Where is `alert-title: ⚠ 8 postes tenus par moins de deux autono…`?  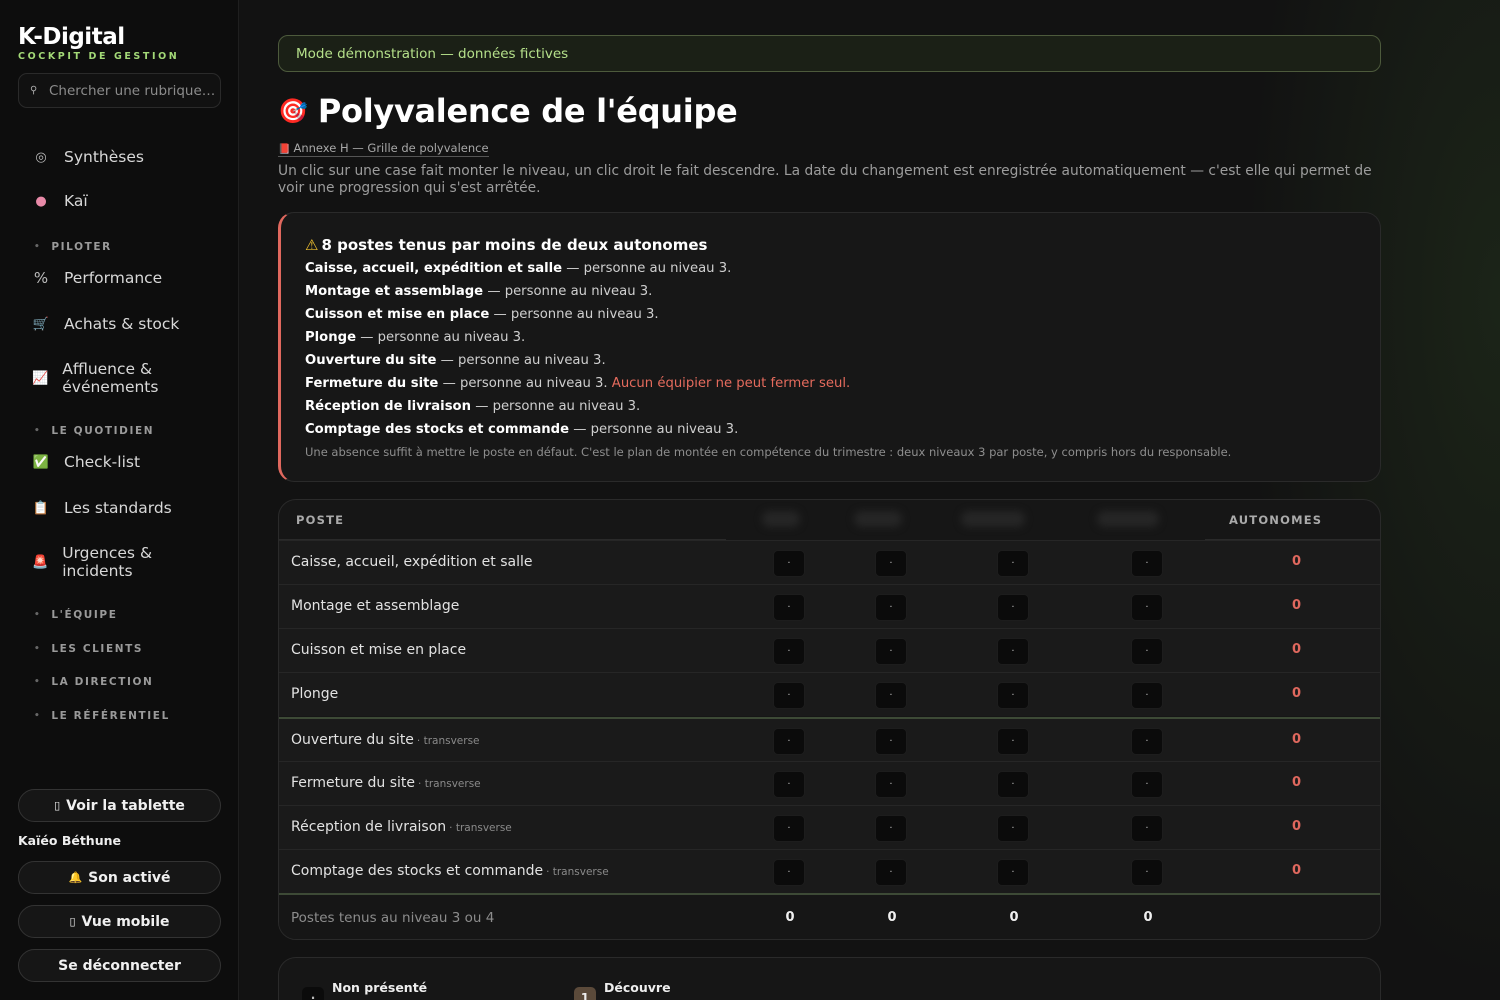
alert-title: ⚠ 8 postes tenus par moins de deux autono… is located at coordinates (842, 245).